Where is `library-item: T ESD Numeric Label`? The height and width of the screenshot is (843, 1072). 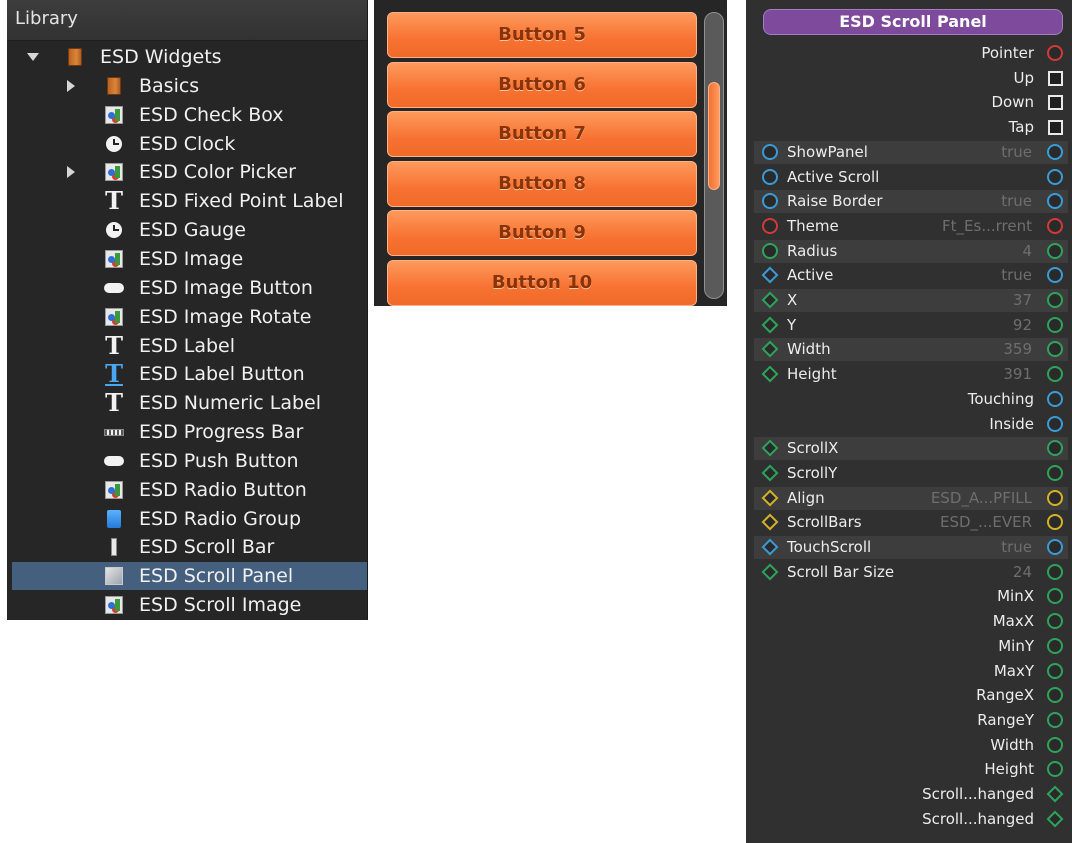
library-item: T ESD Numeric Label is located at coordinates (189, 403).